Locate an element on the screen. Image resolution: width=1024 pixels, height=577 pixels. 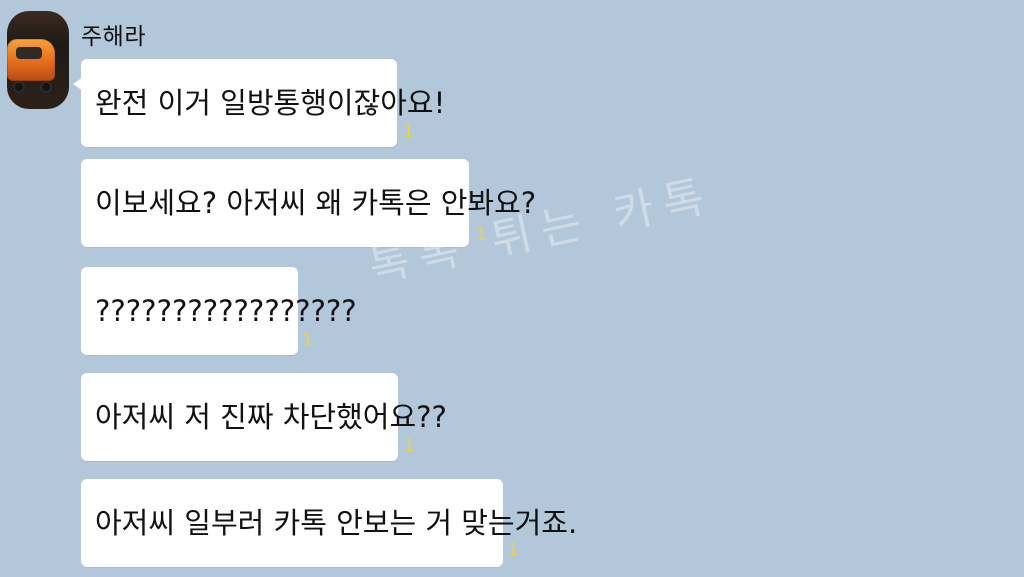
sender-name: 주해라 is located at coordinates (113, 37).